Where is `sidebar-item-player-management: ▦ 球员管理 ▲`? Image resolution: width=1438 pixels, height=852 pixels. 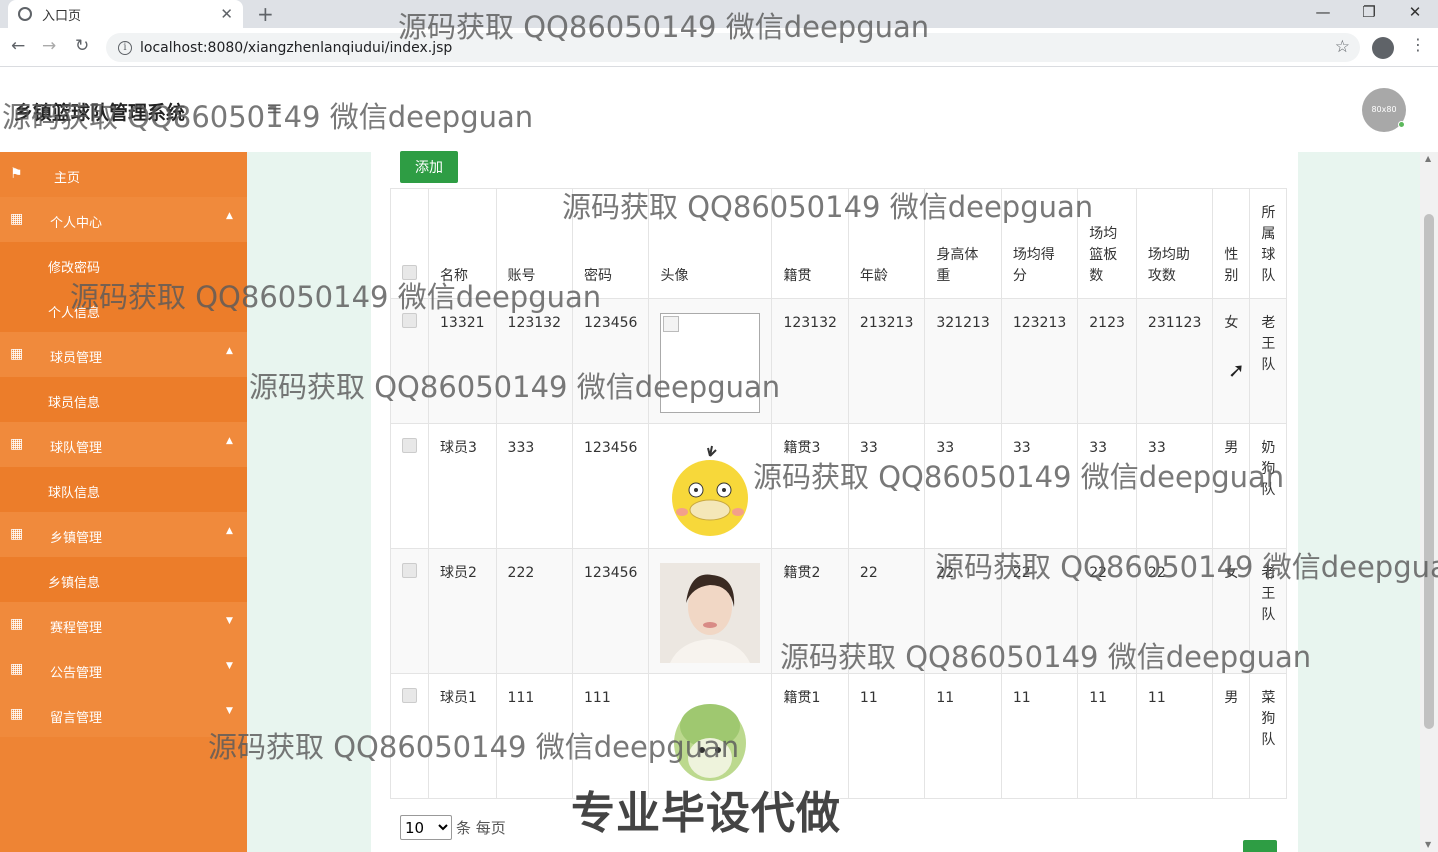
sidebar-item-player-management: ▦ 球员管理 ▲ is located at coordinates (123, 354).